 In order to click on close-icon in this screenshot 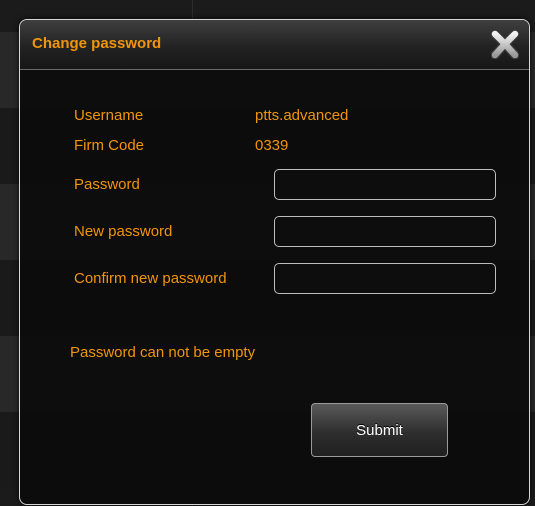, I will do `click(505, 44)`.